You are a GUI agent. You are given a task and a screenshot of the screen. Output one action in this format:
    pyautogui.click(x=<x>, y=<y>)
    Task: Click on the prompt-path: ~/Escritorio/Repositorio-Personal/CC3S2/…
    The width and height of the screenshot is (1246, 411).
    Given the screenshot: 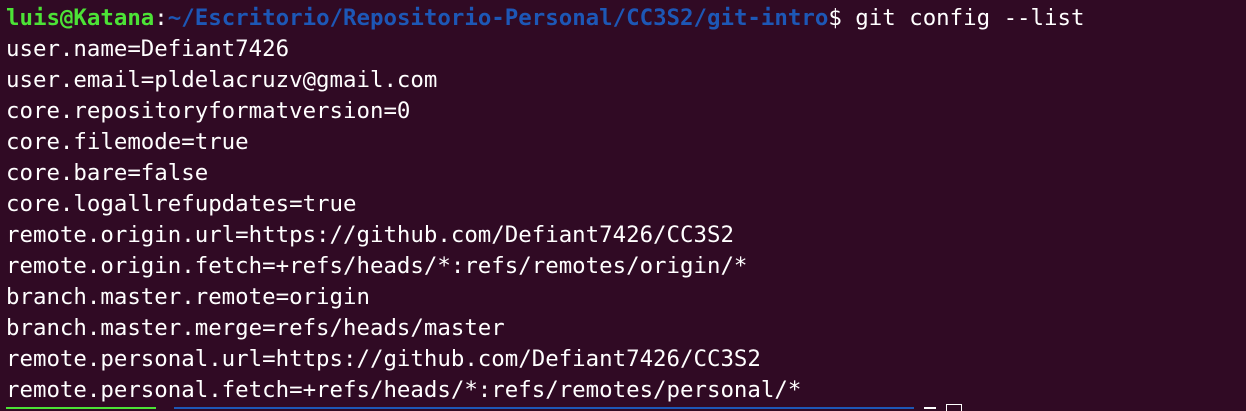 What is the action you would take?
    pyautogui.click(x=498, y=18)
    